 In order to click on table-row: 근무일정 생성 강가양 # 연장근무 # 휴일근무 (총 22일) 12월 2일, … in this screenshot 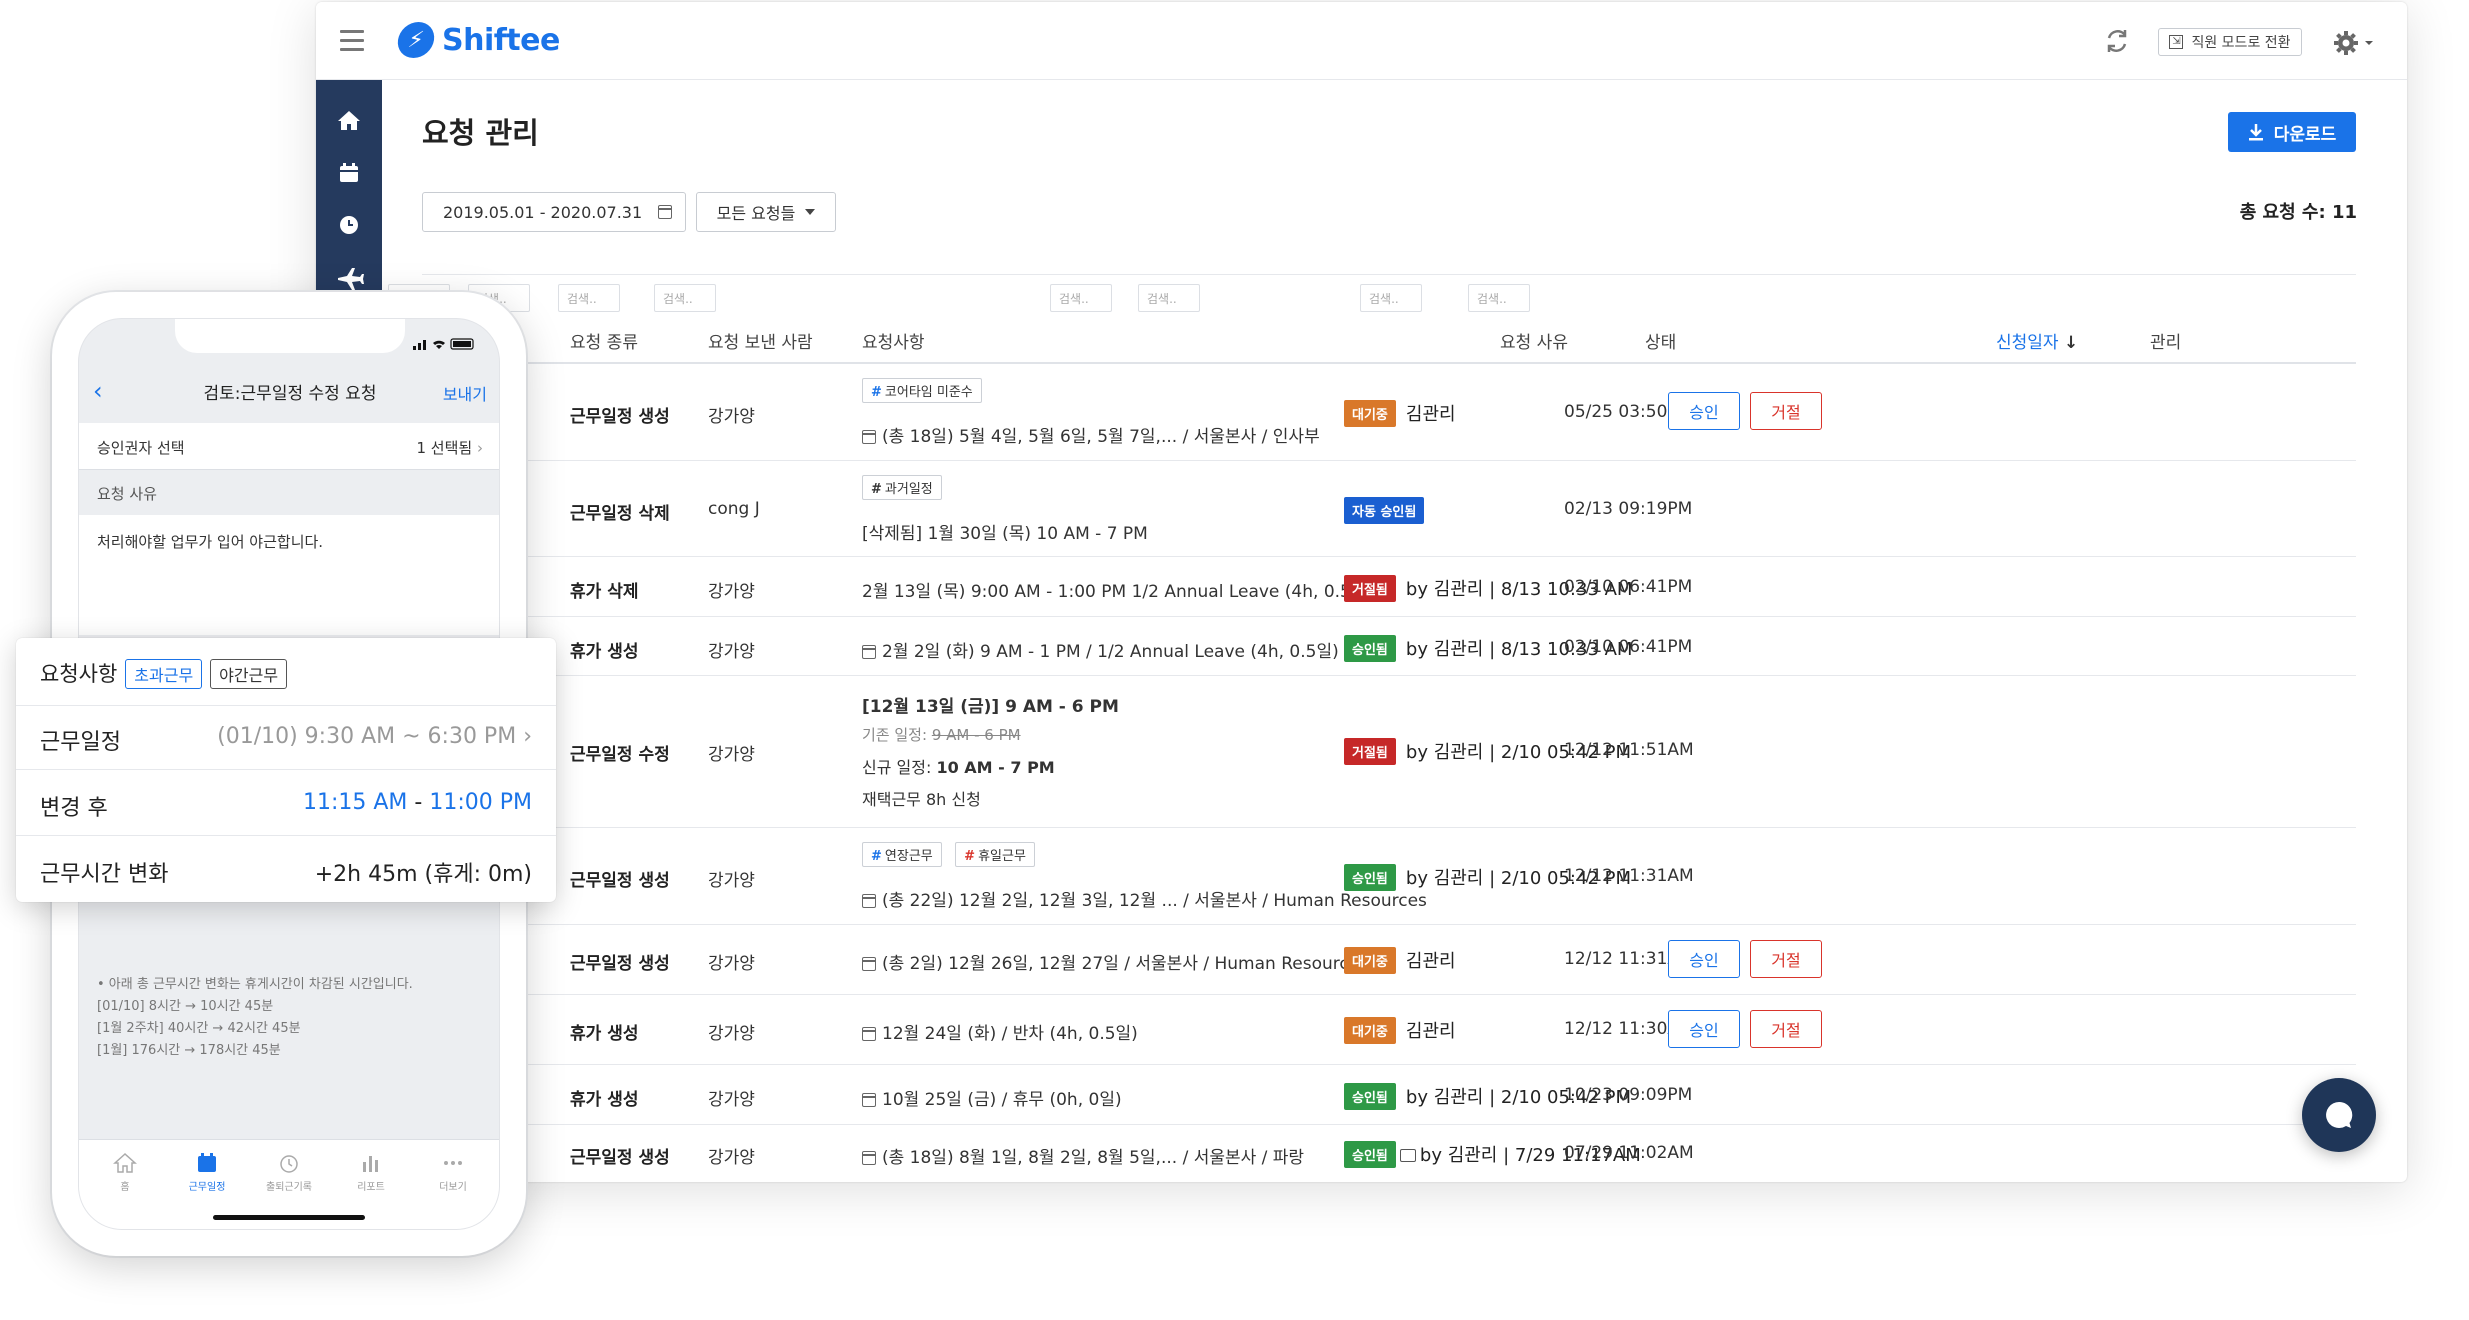, I will do `click(1389, 876)`.